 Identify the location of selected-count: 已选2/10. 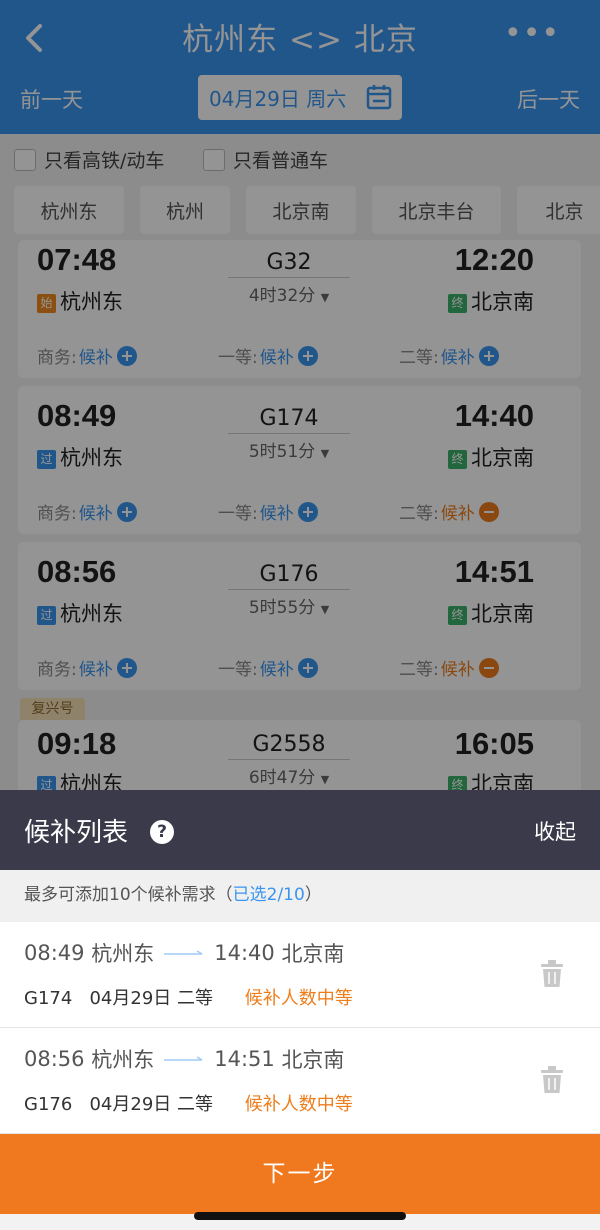
(268, 895).